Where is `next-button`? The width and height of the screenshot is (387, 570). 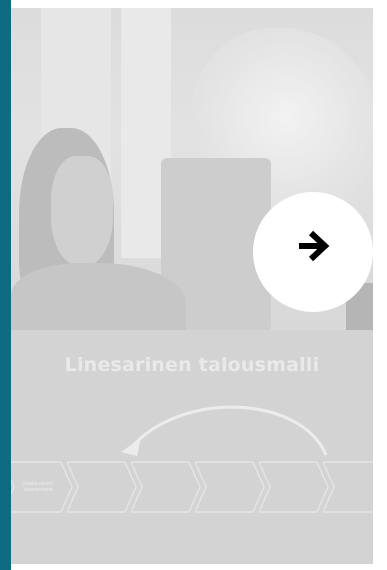 next-button is located at coordinates (313, 252).